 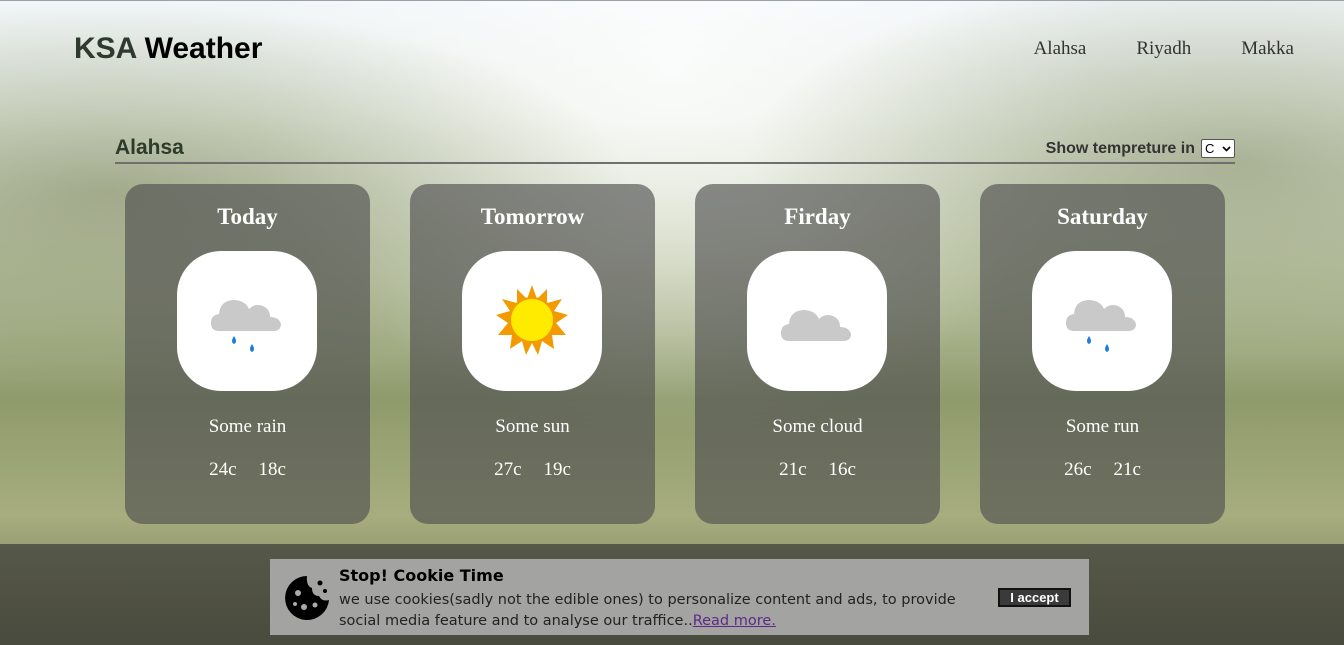 What do you see at coordinates (247, 470) in the screenshot?
I see `temperature-range: 24c 18c` at bounding box center [247, 470].